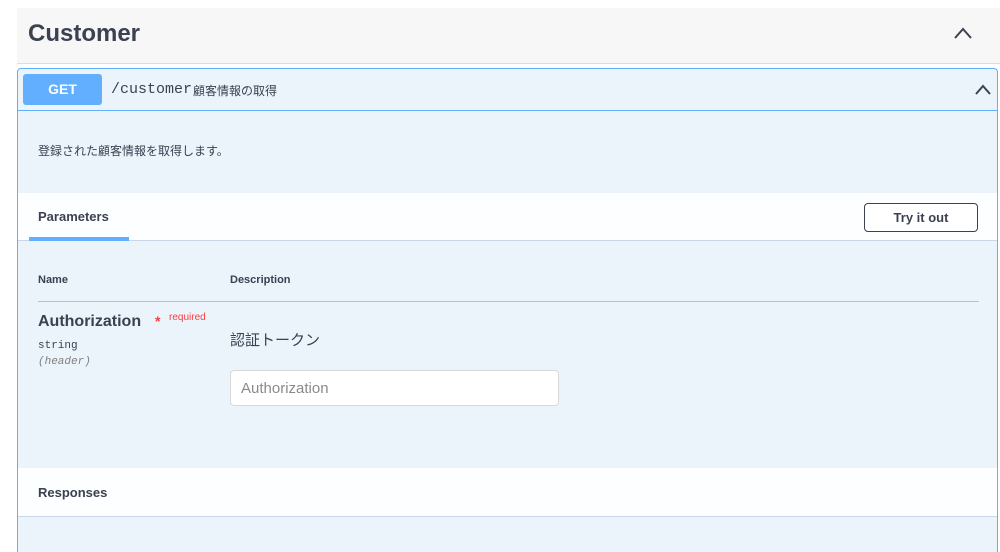  What do you see at coordinates (235, 91) in the screenshot?
I see `operation-summary-text: 顧客情報の取得` at bounding box center [235, 91].